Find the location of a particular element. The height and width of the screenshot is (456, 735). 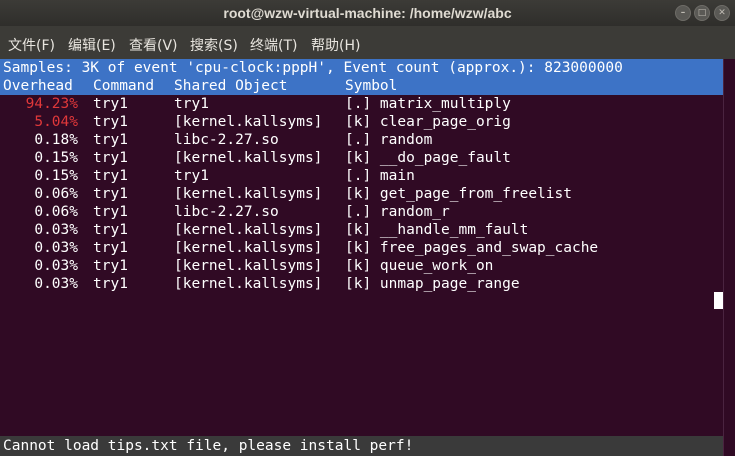

maximize-icon: □ is located at coordinates (702, 13).